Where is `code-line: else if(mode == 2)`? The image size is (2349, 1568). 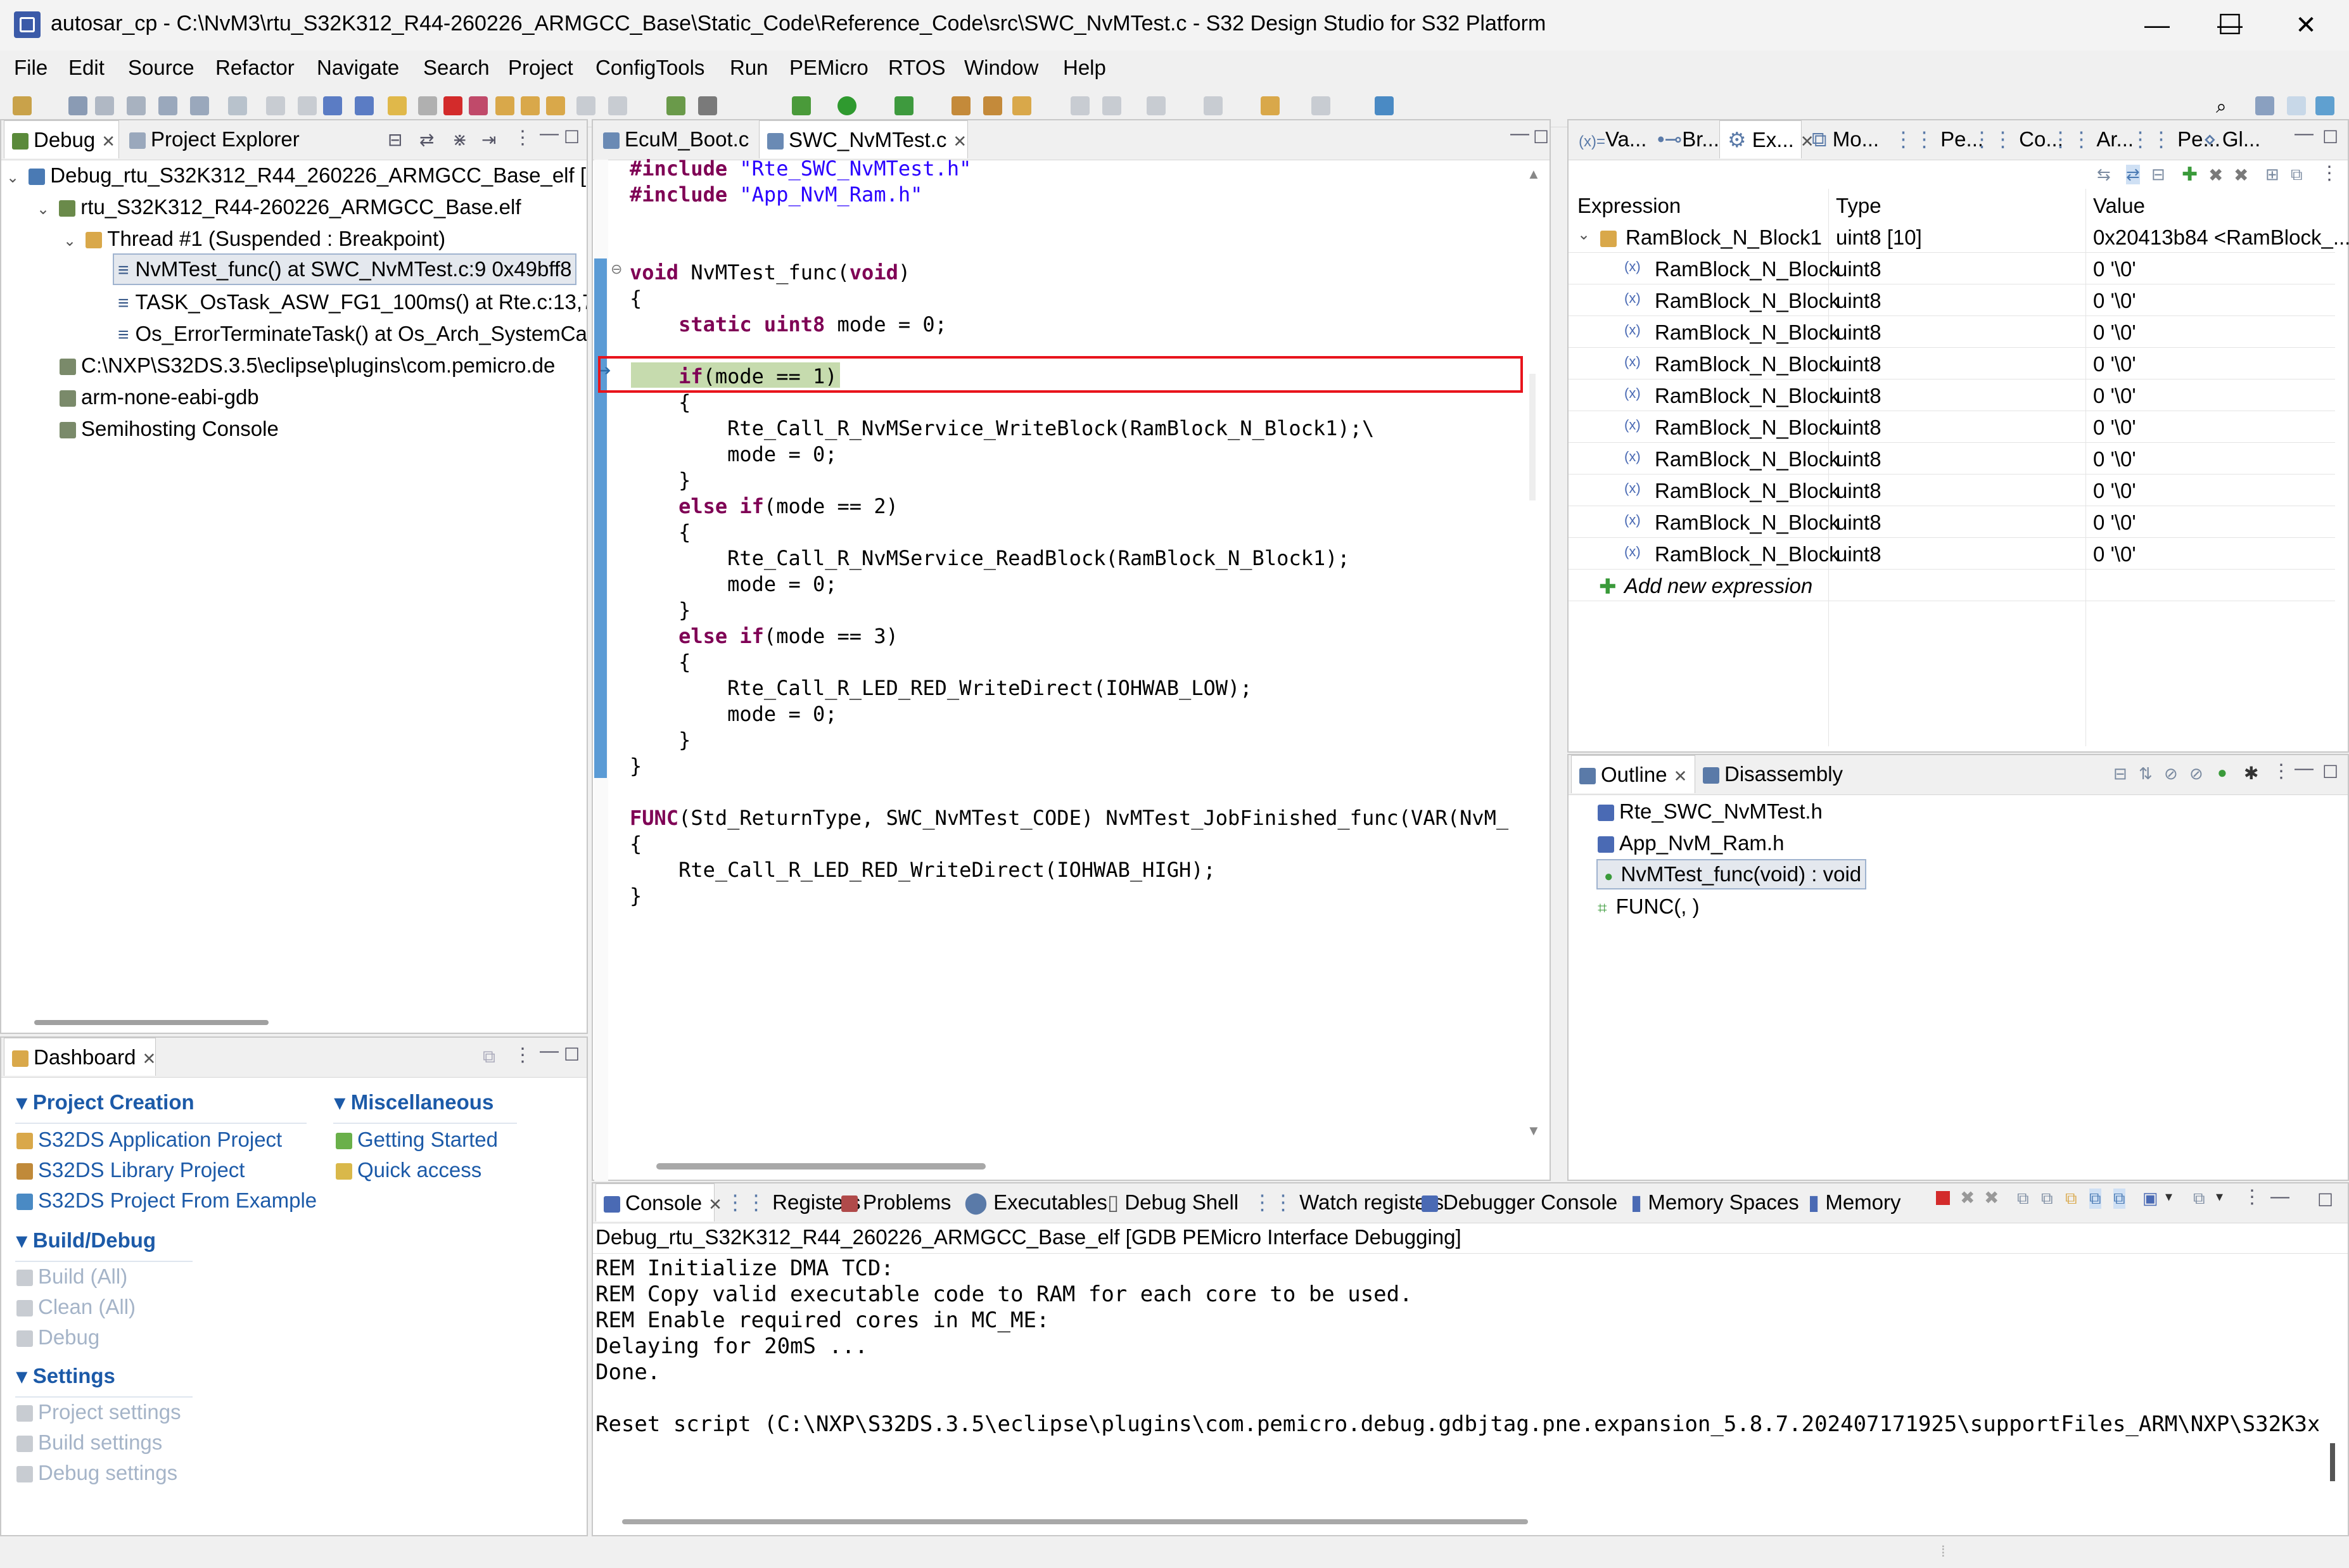
code-line: else if(mode == 2) is located at coordinates (764, 506).